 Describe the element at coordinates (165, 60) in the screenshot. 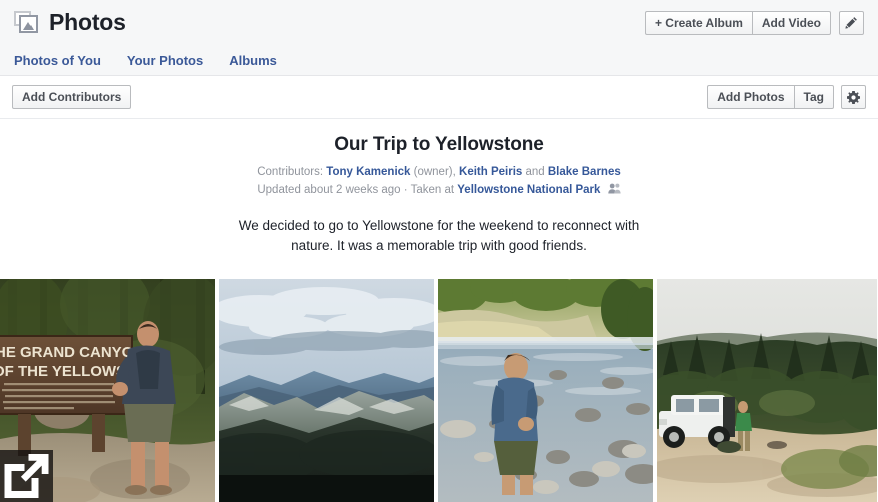

I see `nav-your-photos: Your Photos` at that location.